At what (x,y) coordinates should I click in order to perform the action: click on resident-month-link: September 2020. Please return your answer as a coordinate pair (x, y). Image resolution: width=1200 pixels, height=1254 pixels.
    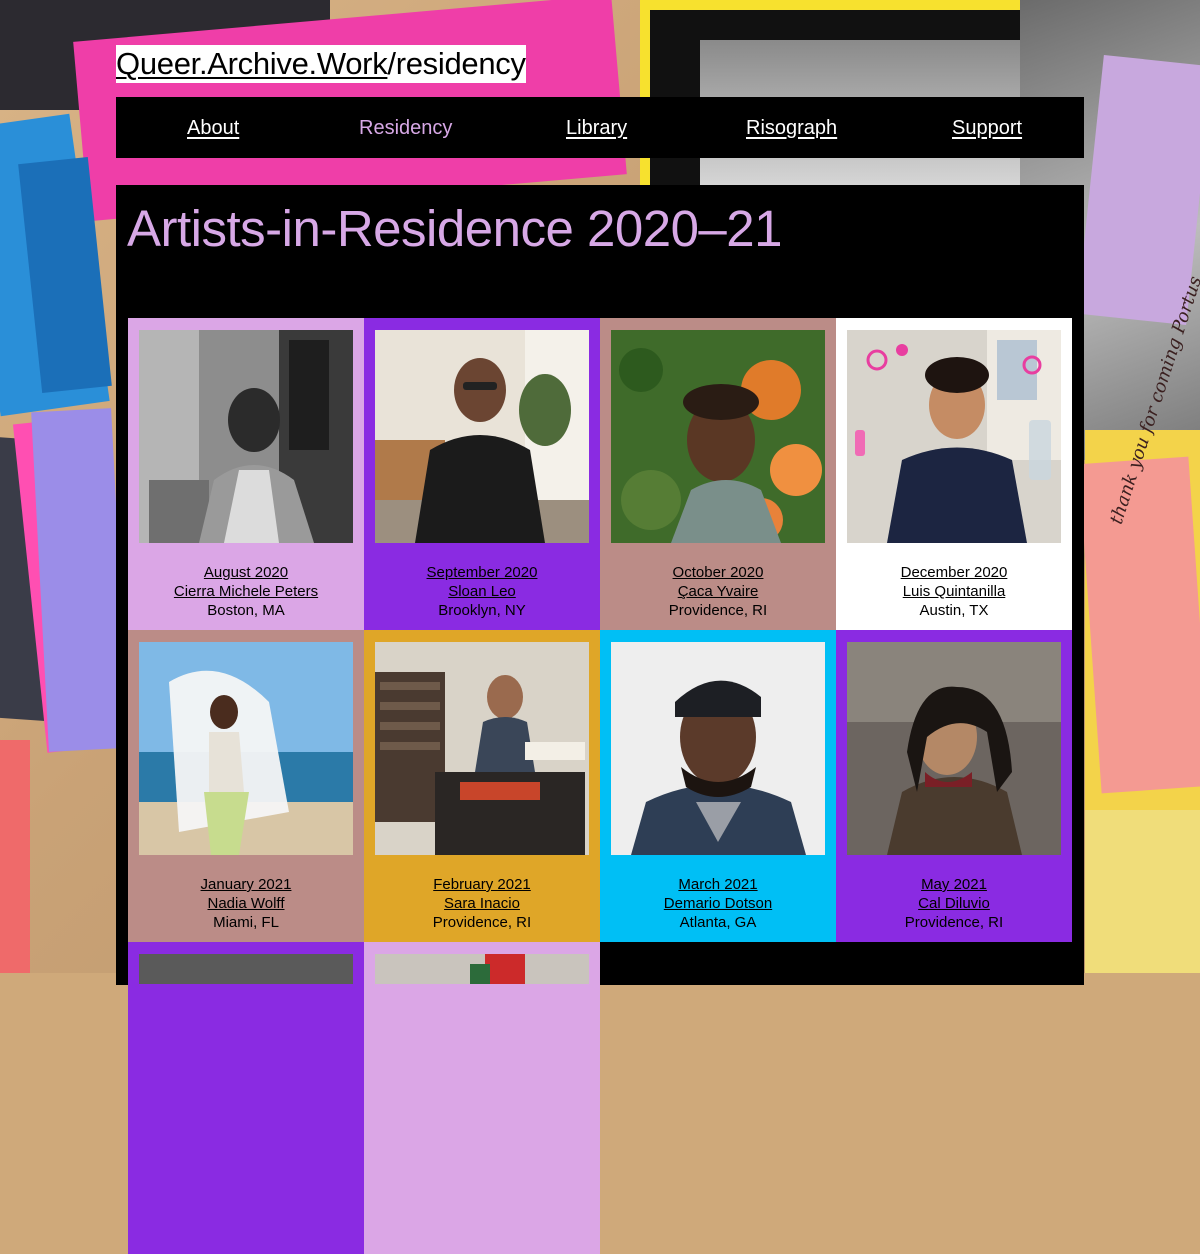
    Looking at the image, I should click on (482, 572).